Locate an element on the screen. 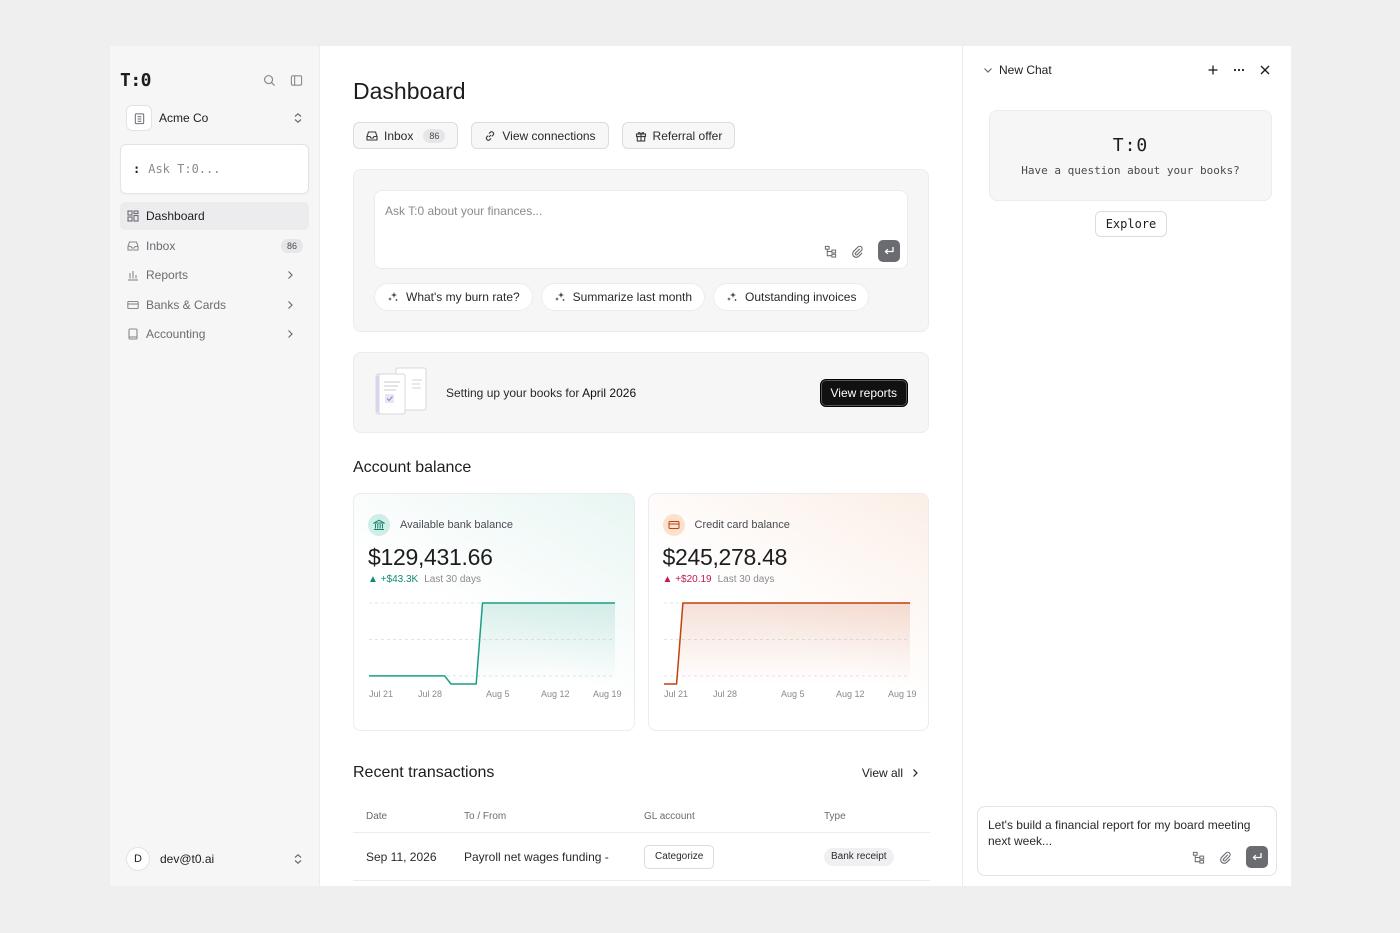 Image resolution: width=1400 pixels, height=933 pixels. ask-tools is located at coordinates (862, 251).